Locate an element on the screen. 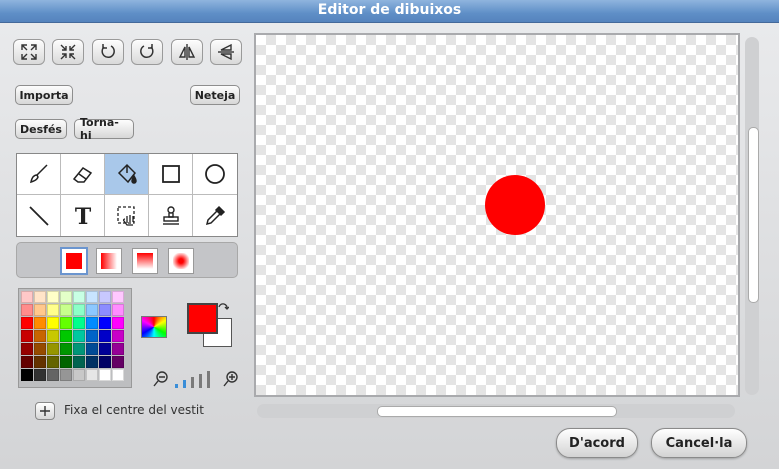 This screenshot has width=779, height=469. undo-button: Desfés is located at coordinates (41, 129).